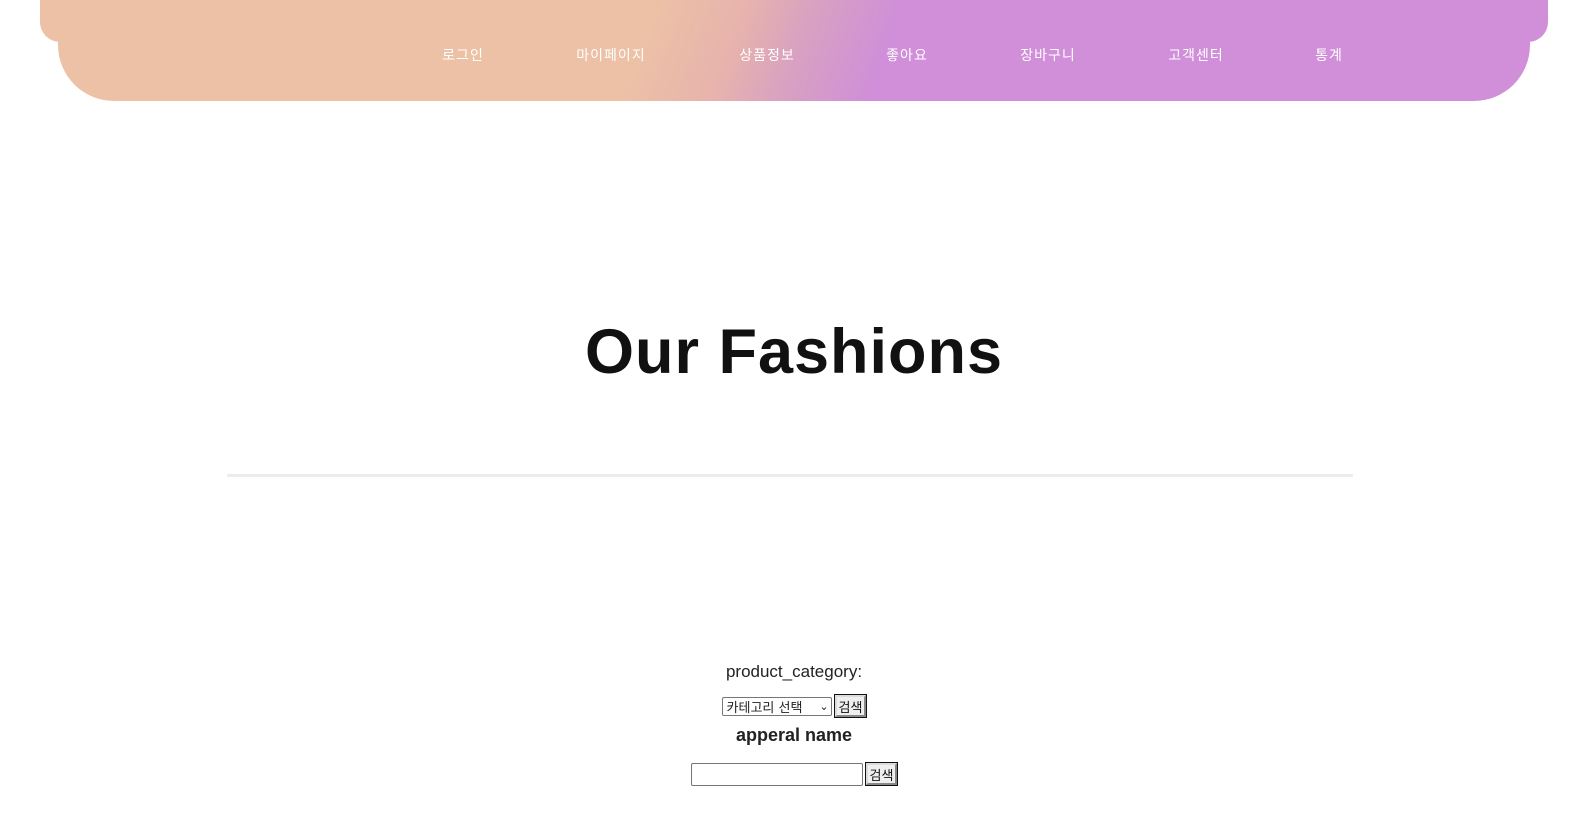 The image size is (1588, 835). Describe the element at coordinates (50, 21) in the screenshot. I see `header-left-ear` at that location.